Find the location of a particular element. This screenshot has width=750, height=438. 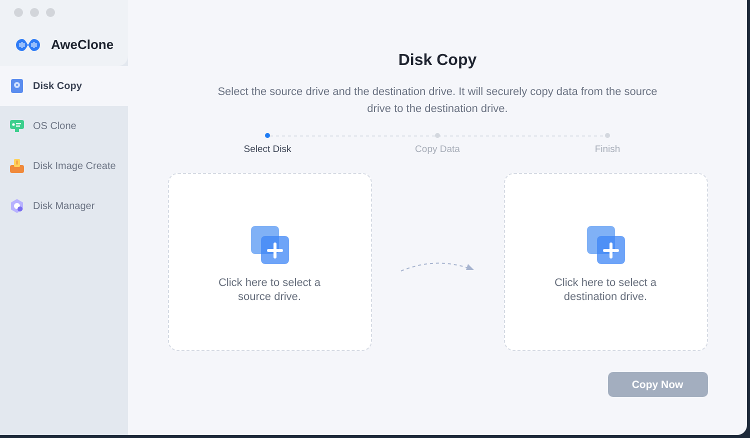

sidebar-item: Disk Image Create is located at coordinates (64, 166).